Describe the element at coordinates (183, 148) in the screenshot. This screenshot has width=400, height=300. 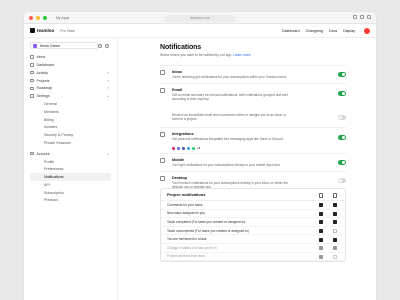
I see `teams-icon` at that location.